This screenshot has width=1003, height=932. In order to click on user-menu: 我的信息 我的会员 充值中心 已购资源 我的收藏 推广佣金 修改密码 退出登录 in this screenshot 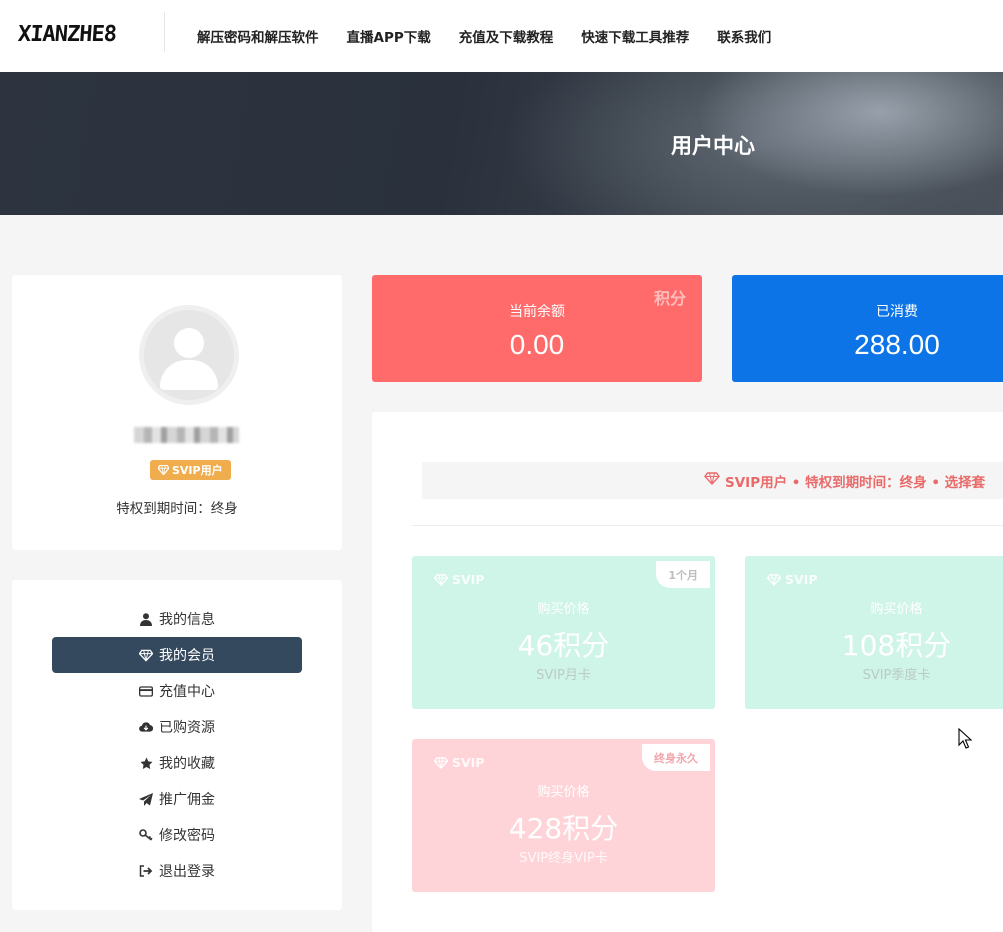, I will do `click(177, 745)`.